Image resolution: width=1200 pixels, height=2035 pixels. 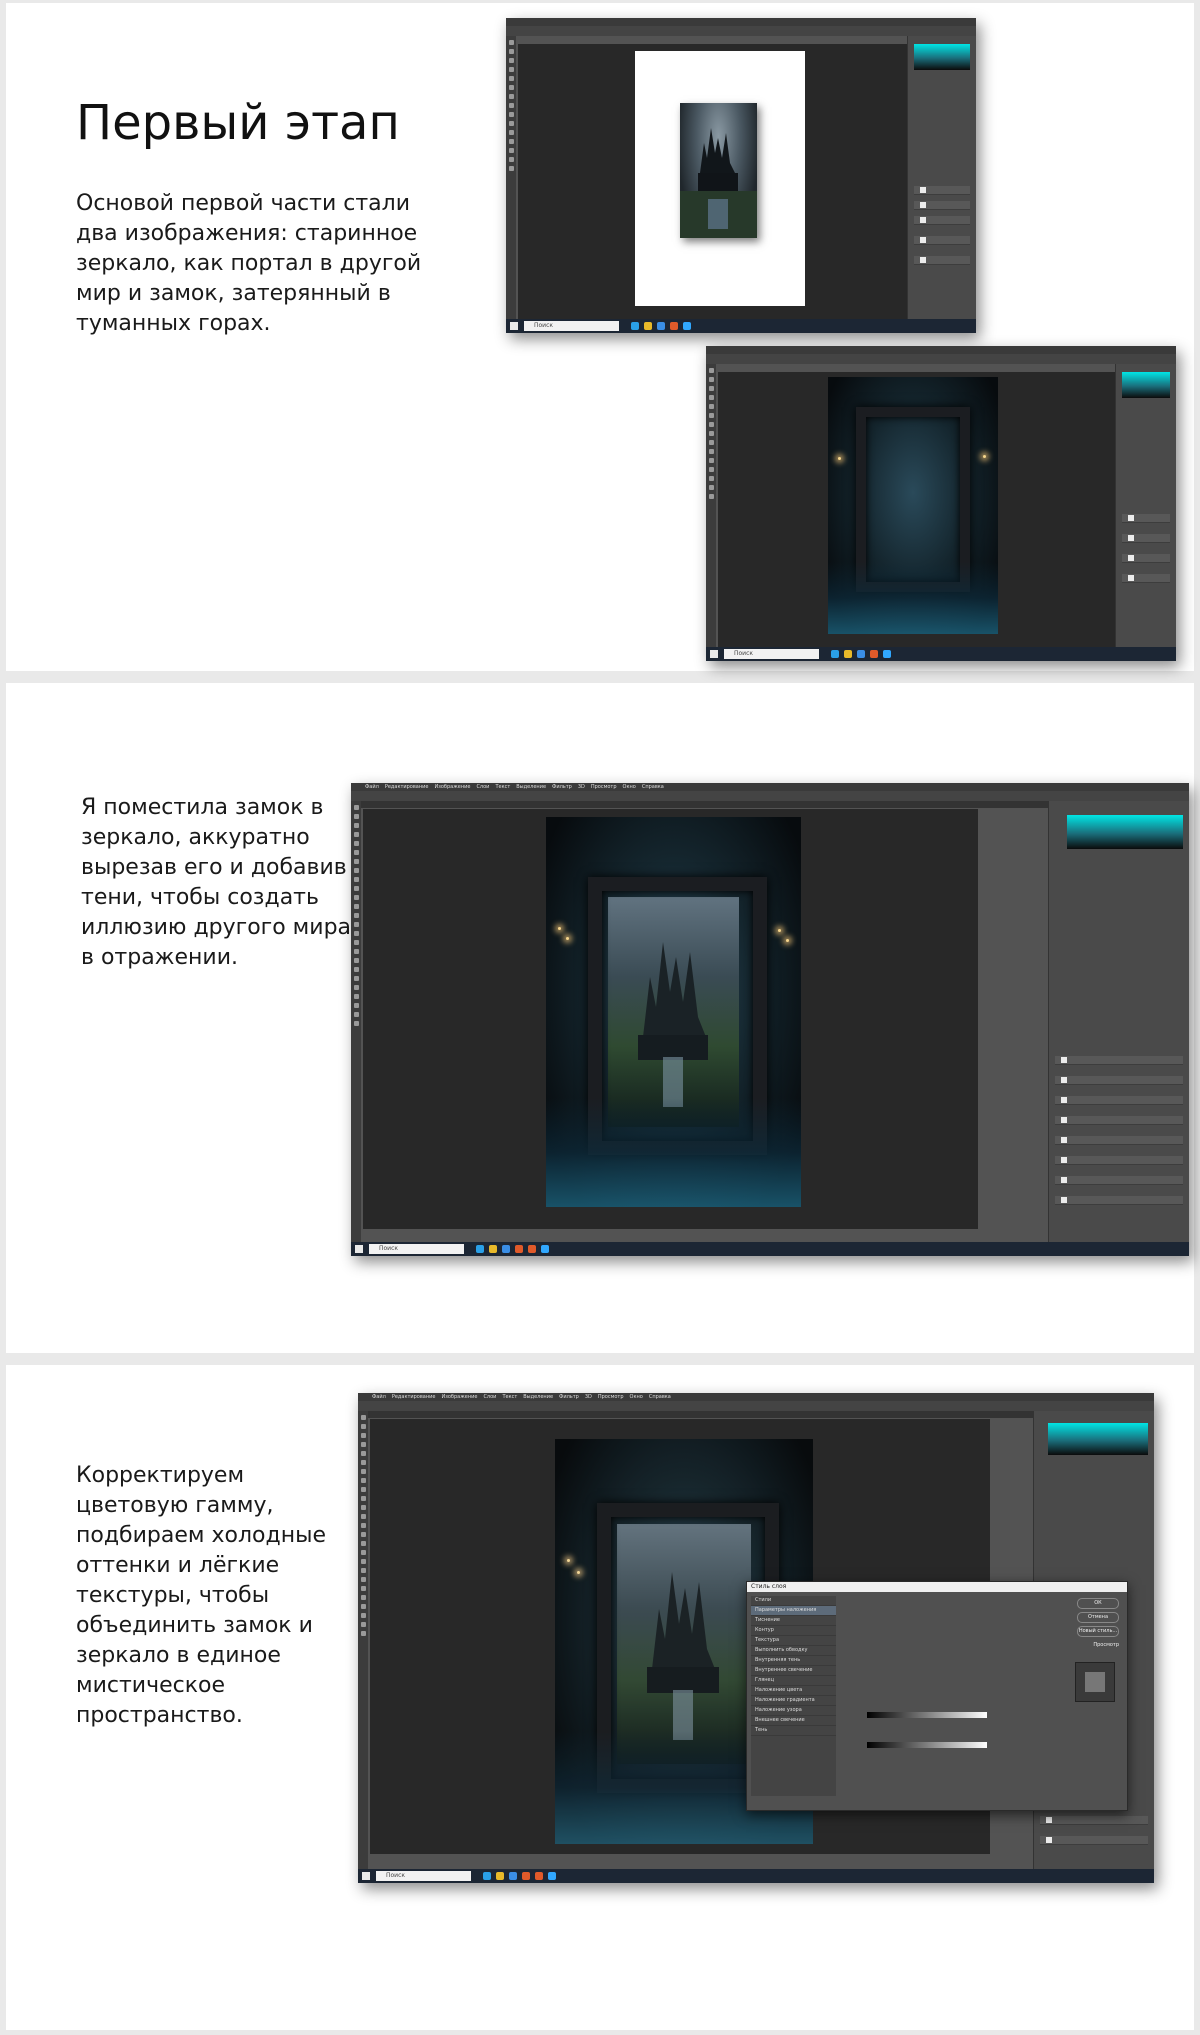 I want to click on composite-image, so click(x=673, y=1012).